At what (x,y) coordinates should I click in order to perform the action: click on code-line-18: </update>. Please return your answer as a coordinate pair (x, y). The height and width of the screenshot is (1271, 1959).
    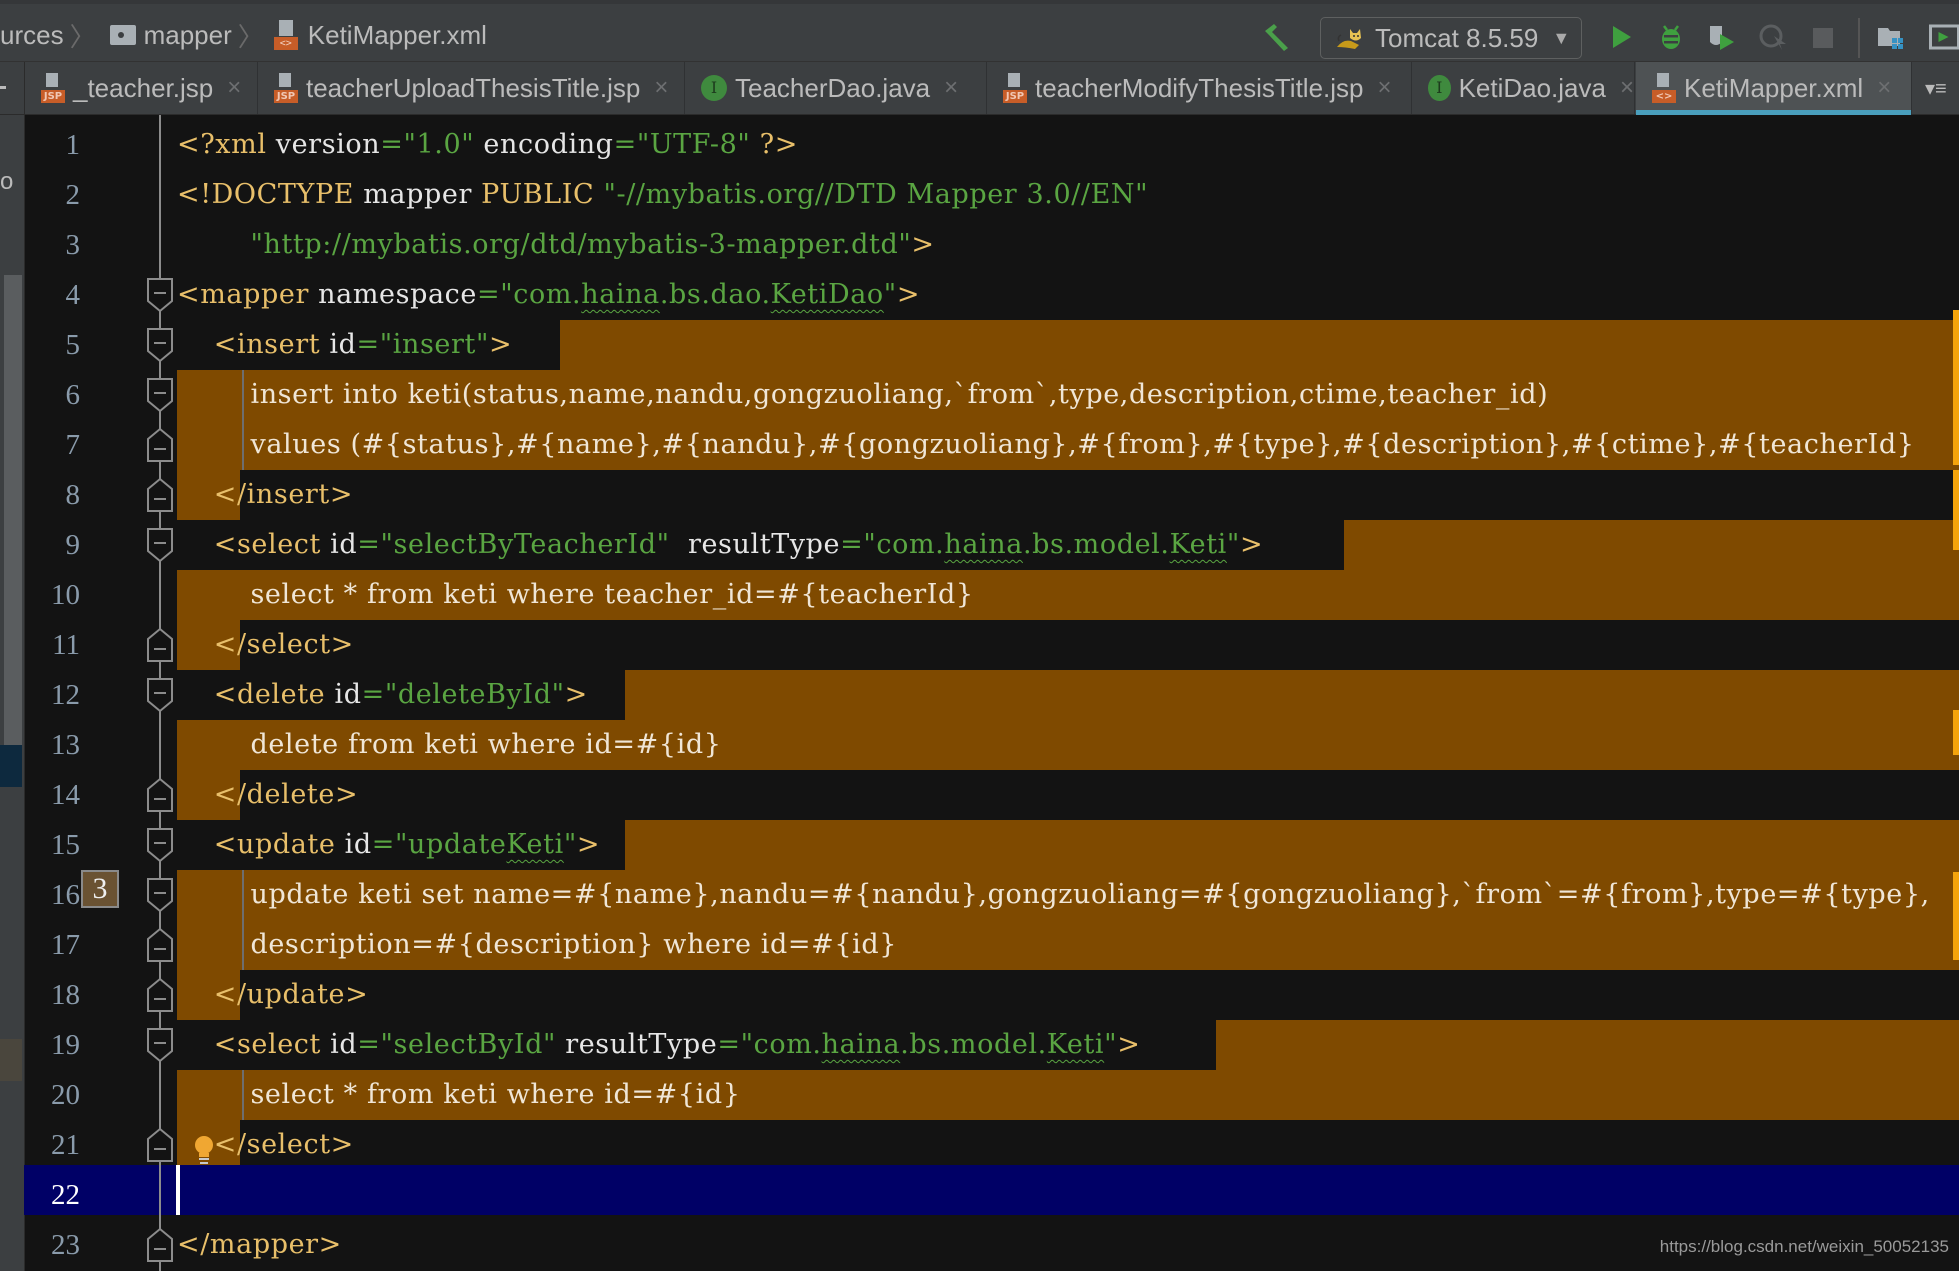
    Looking at the image, I should click on (273, 994).